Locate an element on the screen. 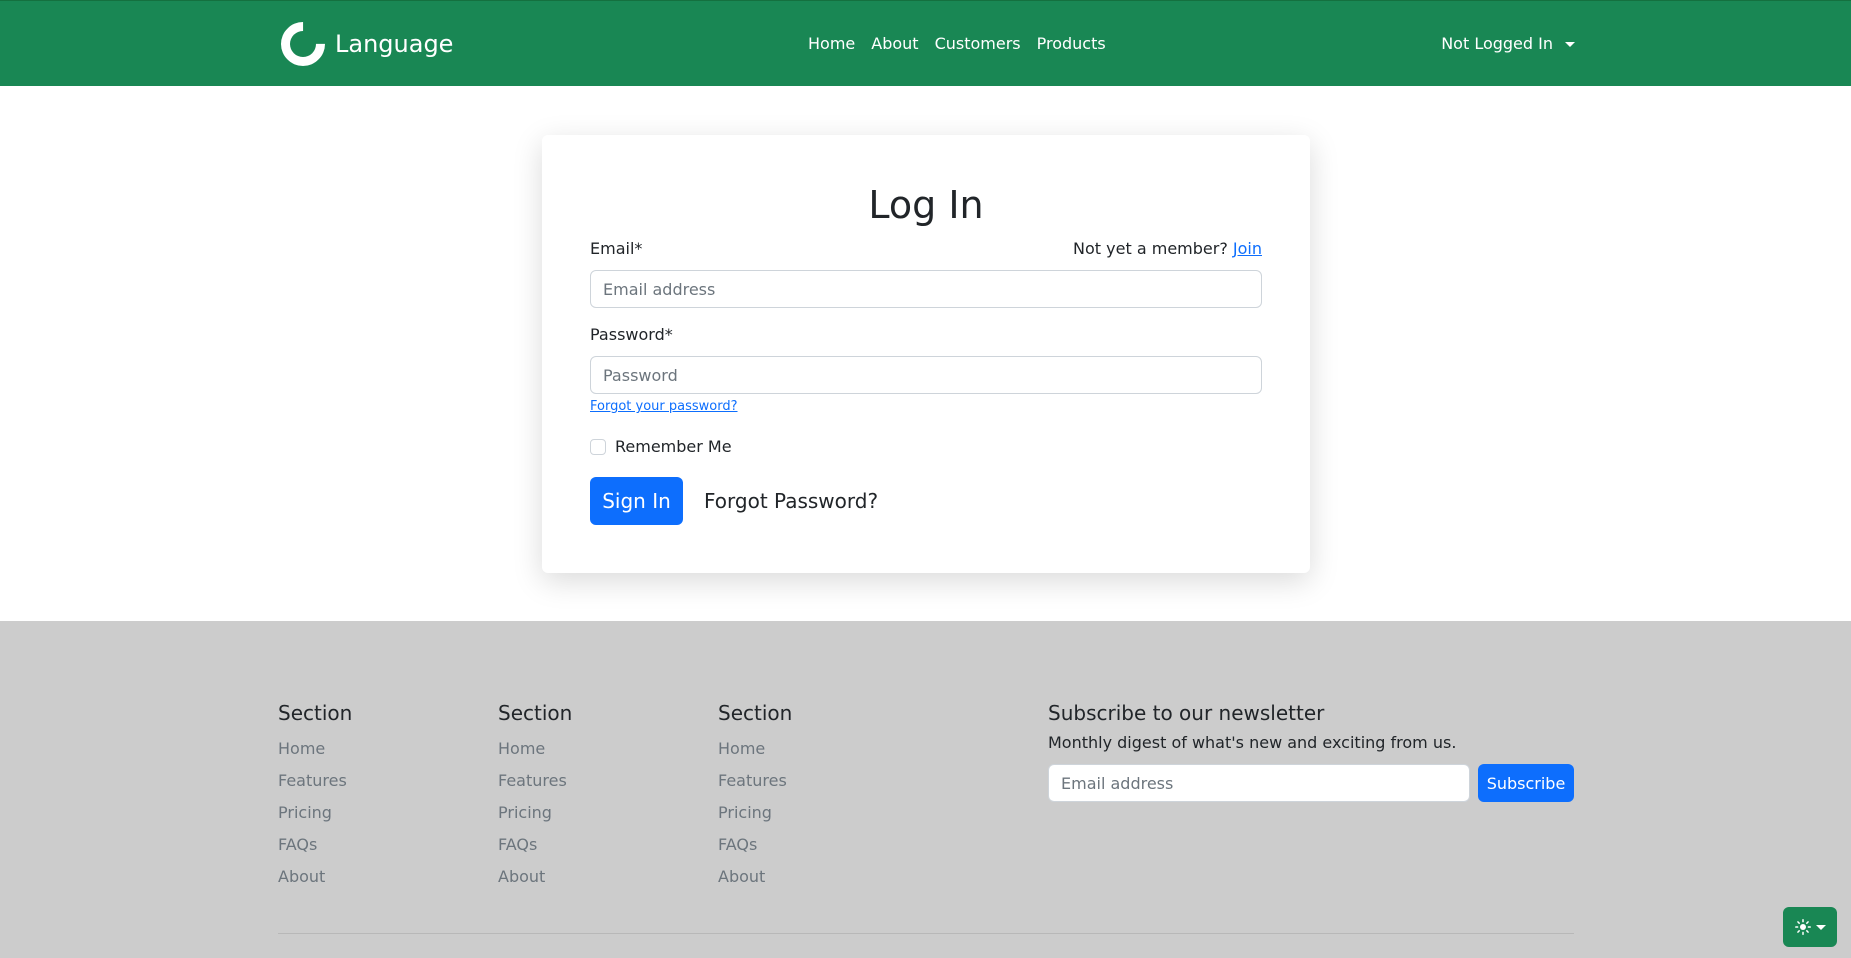 Image resolution: width=1851 pixels, height=958 pixels. nav-link-home: Home is located at coordinates (831, 44).